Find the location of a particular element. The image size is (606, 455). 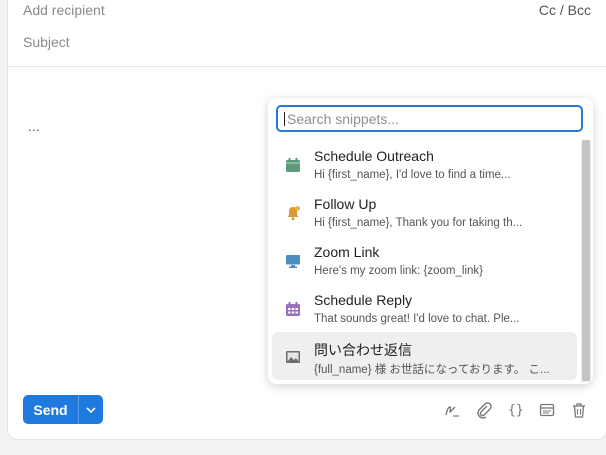

image-icon is located at coordinates (293, 357).